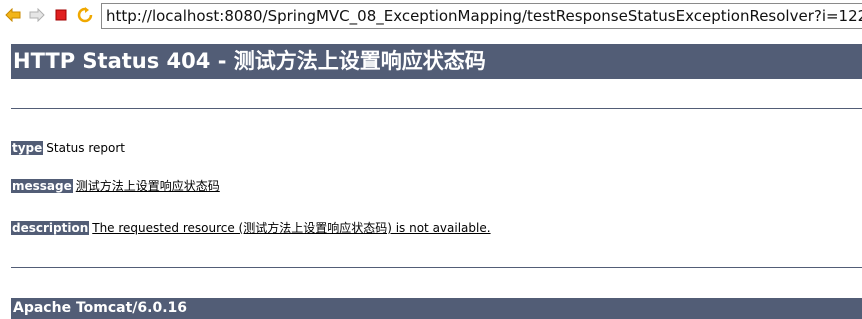 The width and height of the screenshot is (862, 319). Describe the element at coordinates (147, 186) in the screenshot. I see `message-value: 测试方法上设置响应状态码` at that location.